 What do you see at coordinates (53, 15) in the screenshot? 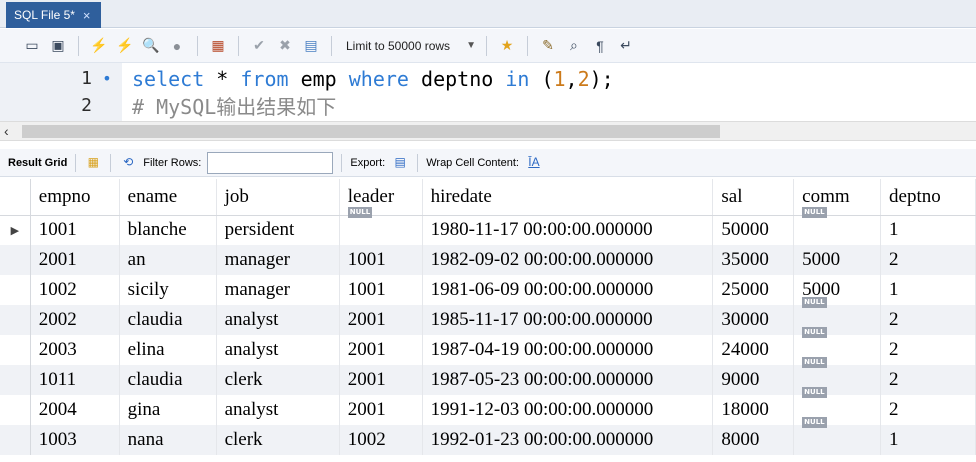
I see `tab-sql-file: SQL File 5* ×` at bounding box center [53, 15].